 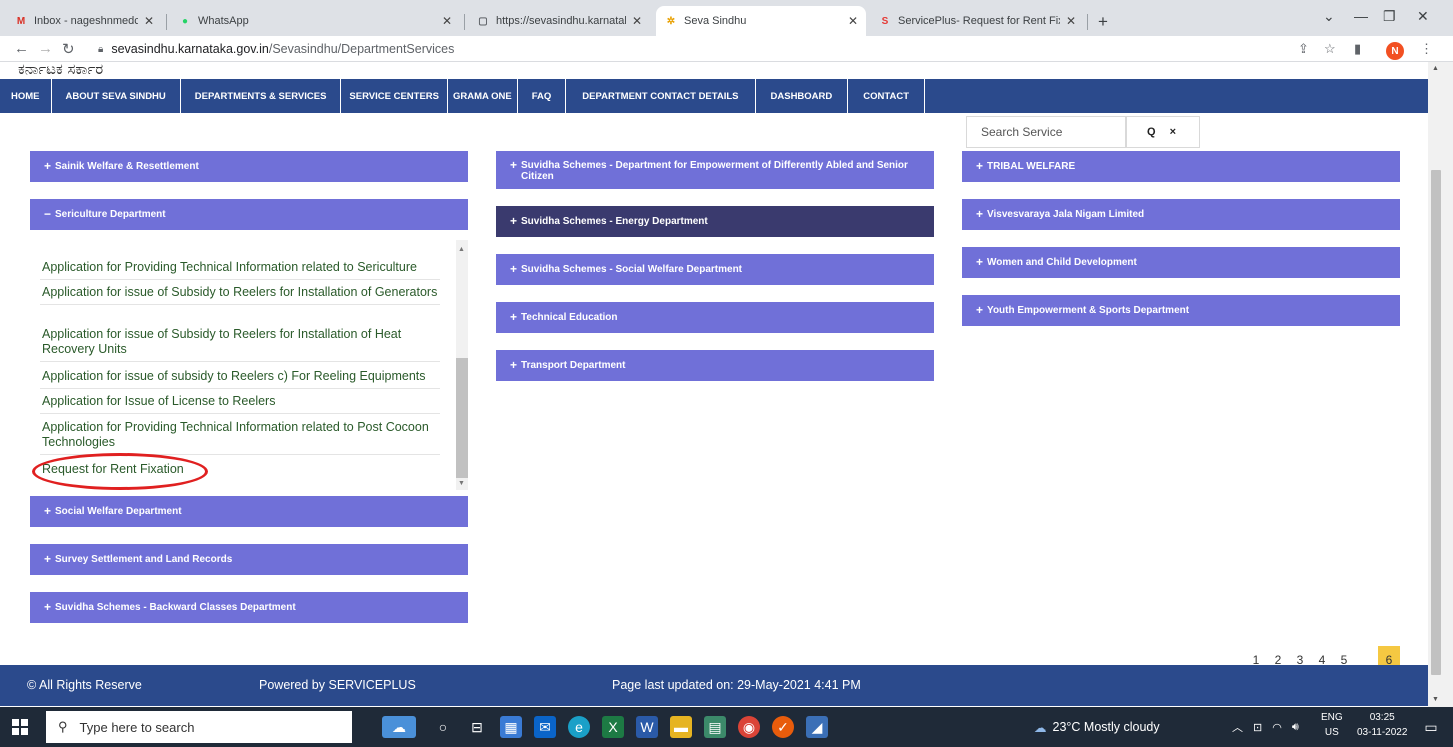 I want to click on weather-status: ☁ 23°C Mostly cloudy, so click(x=1097, y=727).